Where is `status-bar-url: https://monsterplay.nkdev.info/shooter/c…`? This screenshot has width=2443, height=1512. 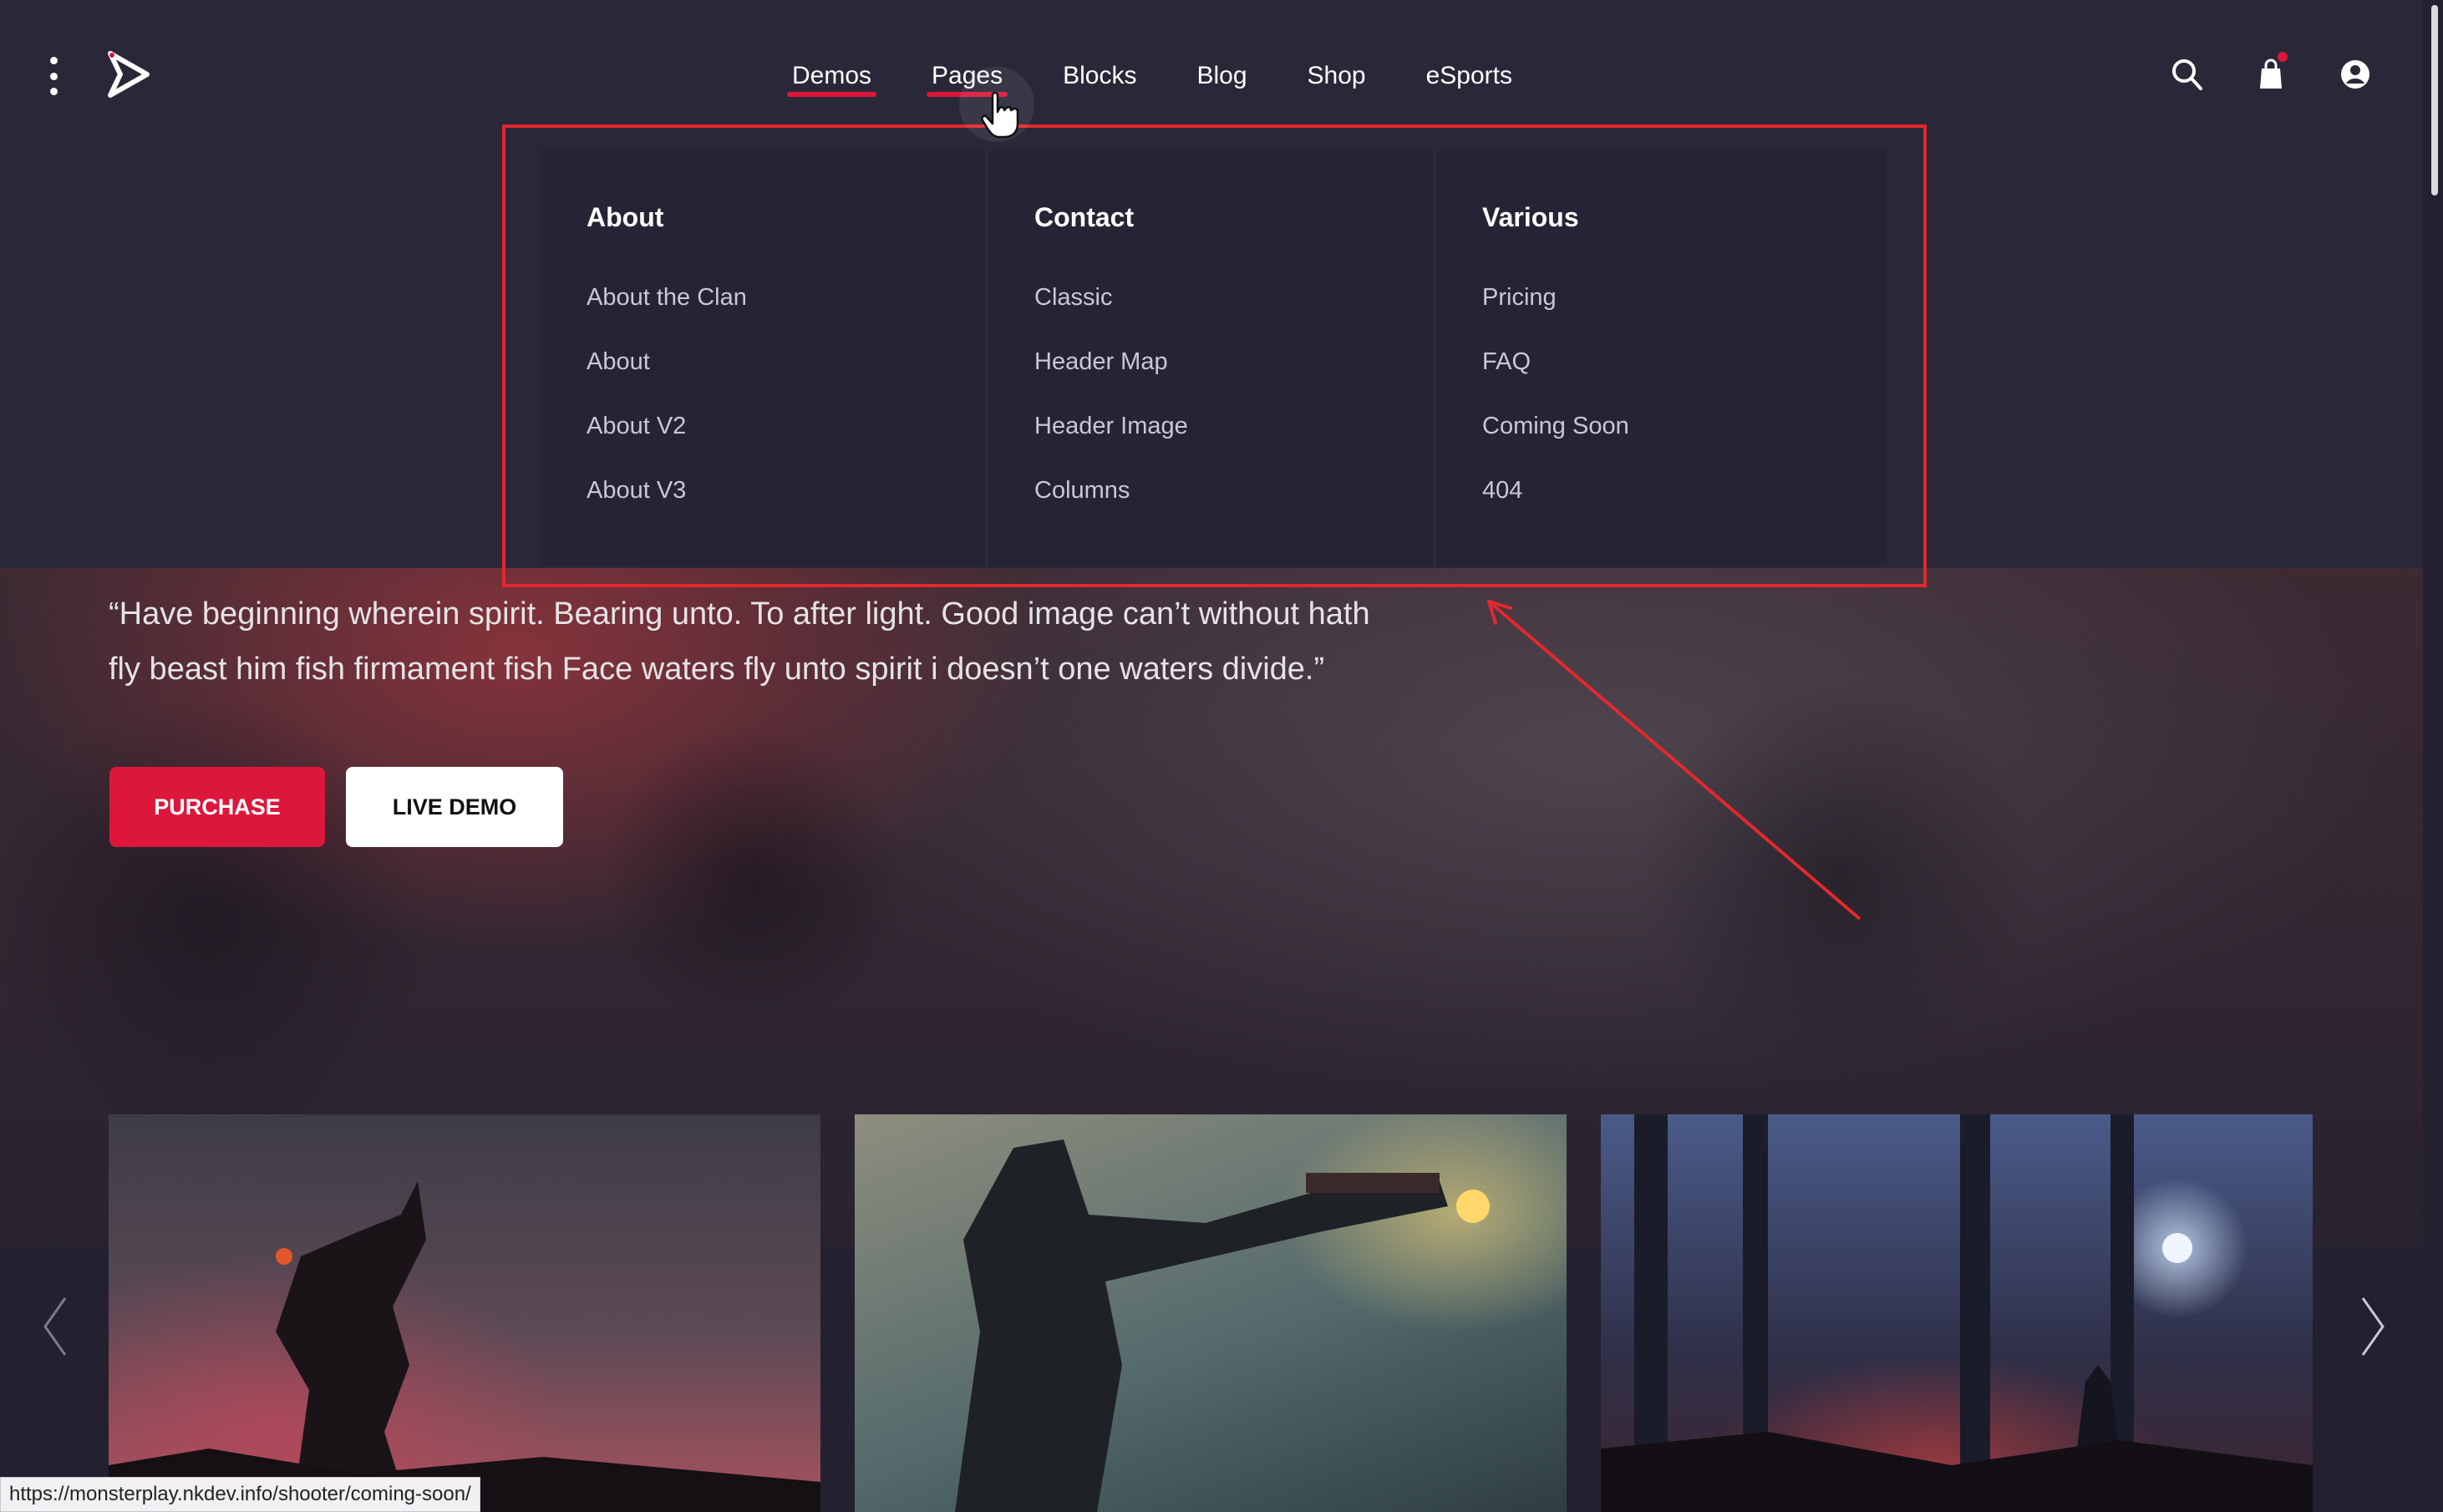 status-bar-url: https://monsterplay.nkdev.info/shooter/c… is located at coordinates (240, 1494).